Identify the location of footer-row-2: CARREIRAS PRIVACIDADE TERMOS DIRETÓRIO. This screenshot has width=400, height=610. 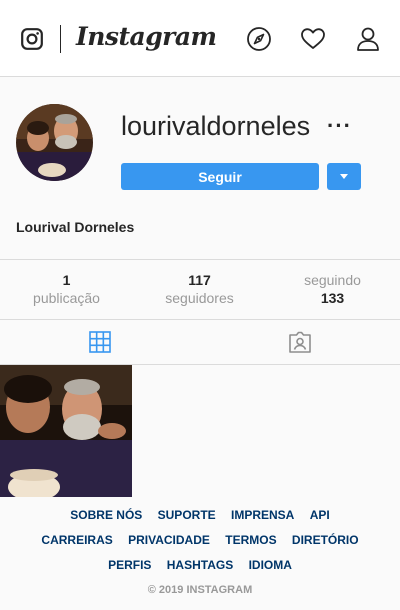
(200, 542).